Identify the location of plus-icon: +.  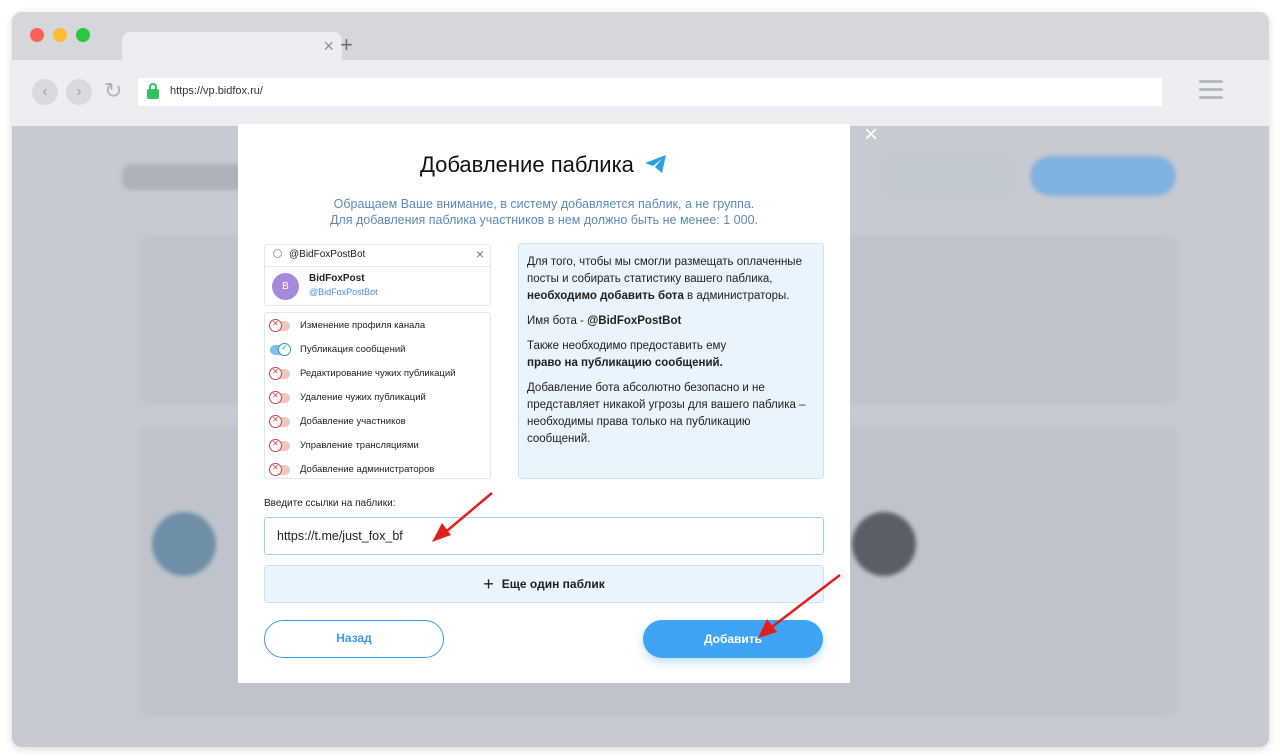
(488, 584).